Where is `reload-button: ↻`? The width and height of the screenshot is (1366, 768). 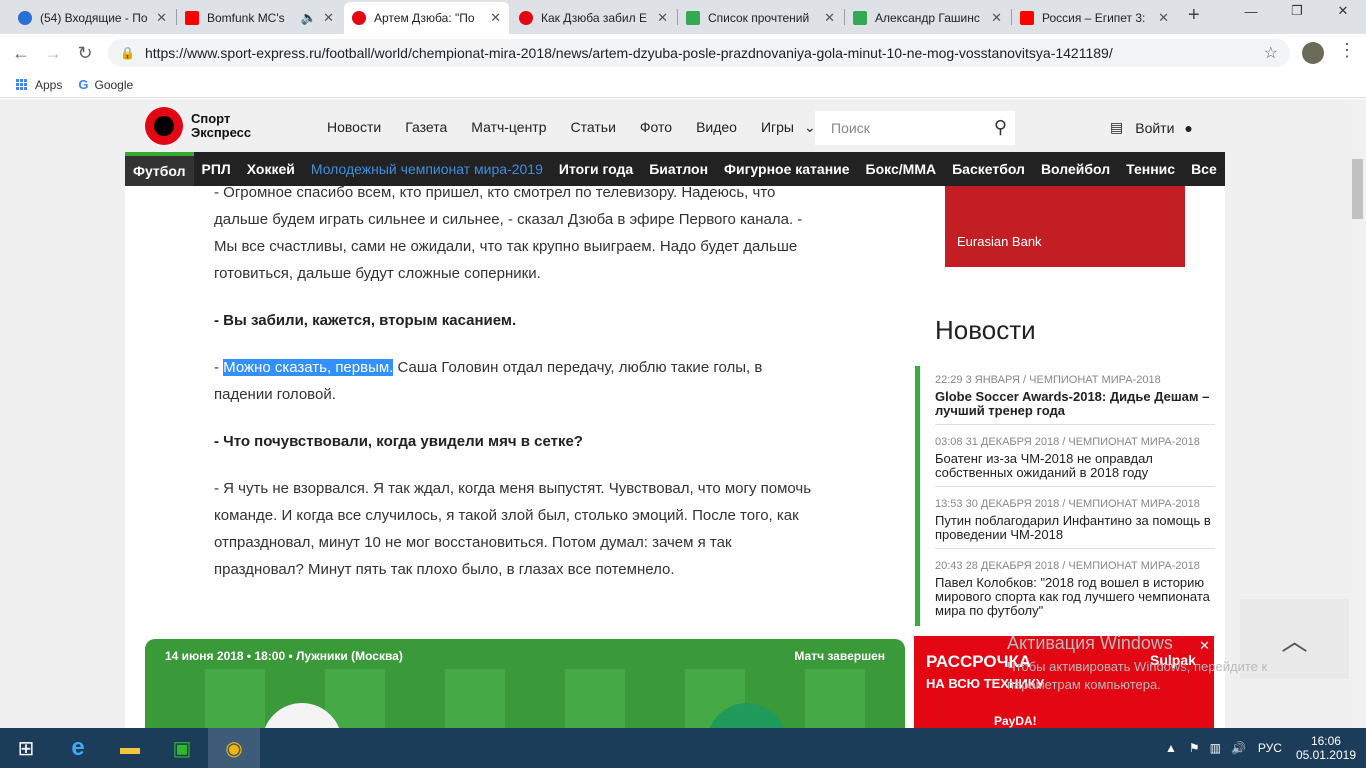
reload-button: ↻ is located at coordinates (85, 53).